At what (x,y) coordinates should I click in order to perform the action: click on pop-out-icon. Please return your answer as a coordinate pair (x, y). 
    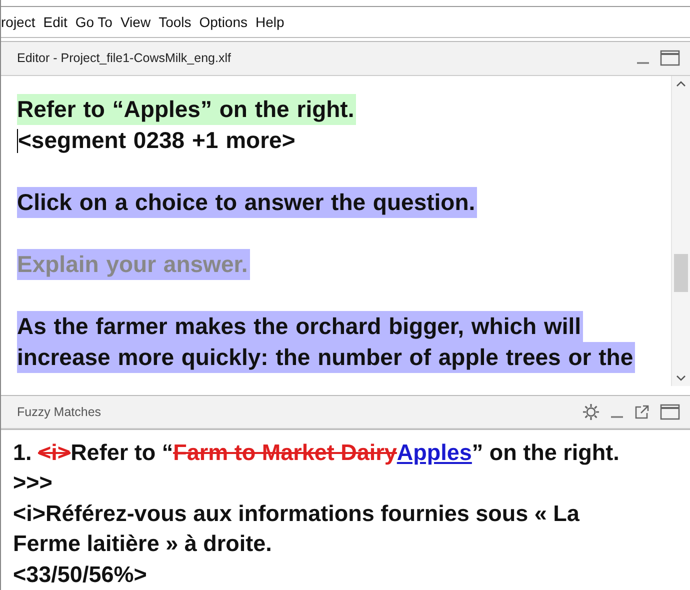
    Looking at the image, I should click on (642, 412).